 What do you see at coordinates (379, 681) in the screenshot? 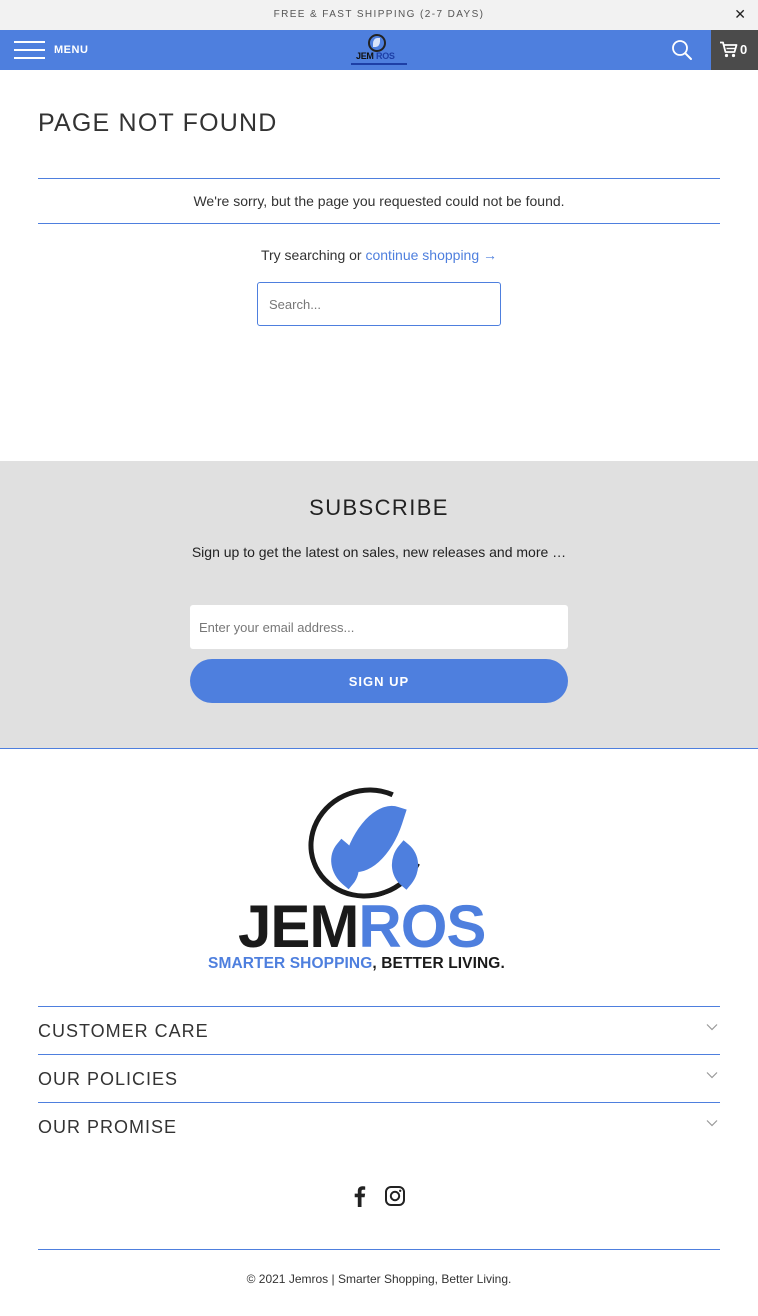
I see `sign-up-button: SIGN UP` at bounding box center [379, 681].